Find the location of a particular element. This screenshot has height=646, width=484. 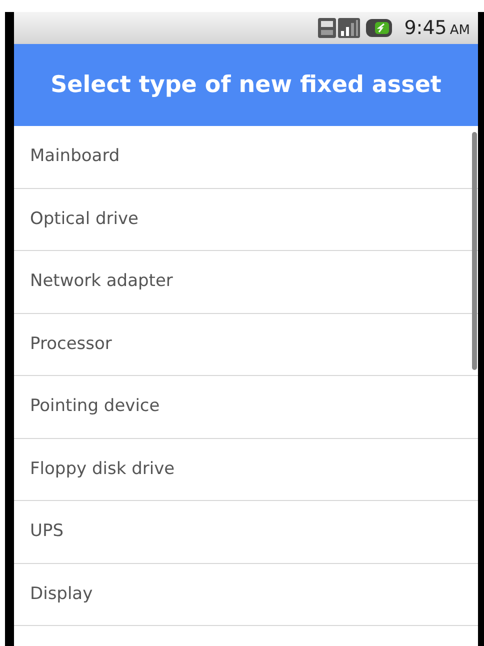

list-item: UPS is located at coordinates (246, 532).